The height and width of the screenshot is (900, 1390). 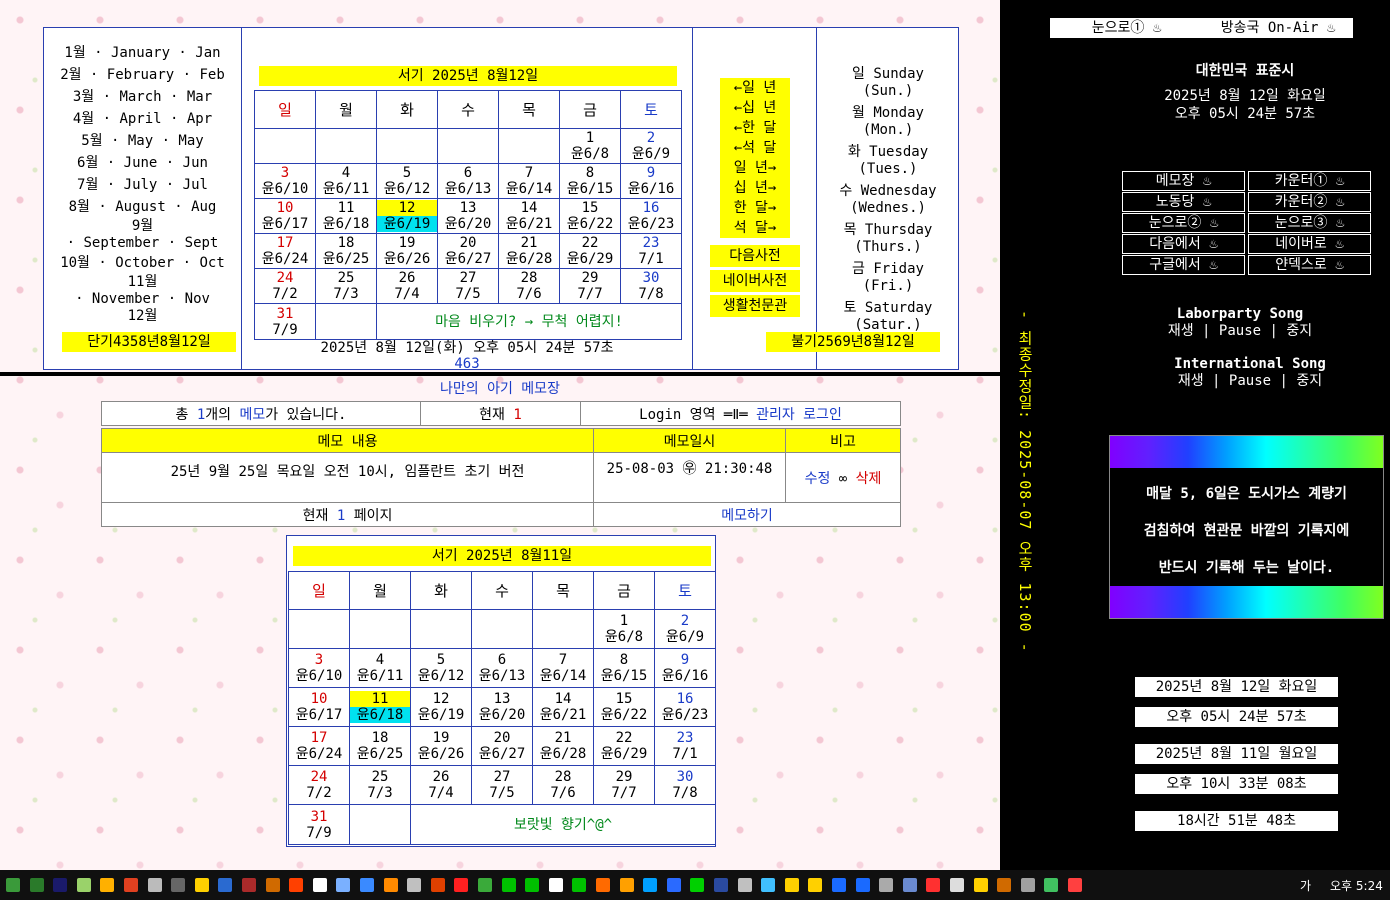 I want to click on taskbar-clock: 오후 5:24, so click(x=1356, y=885).